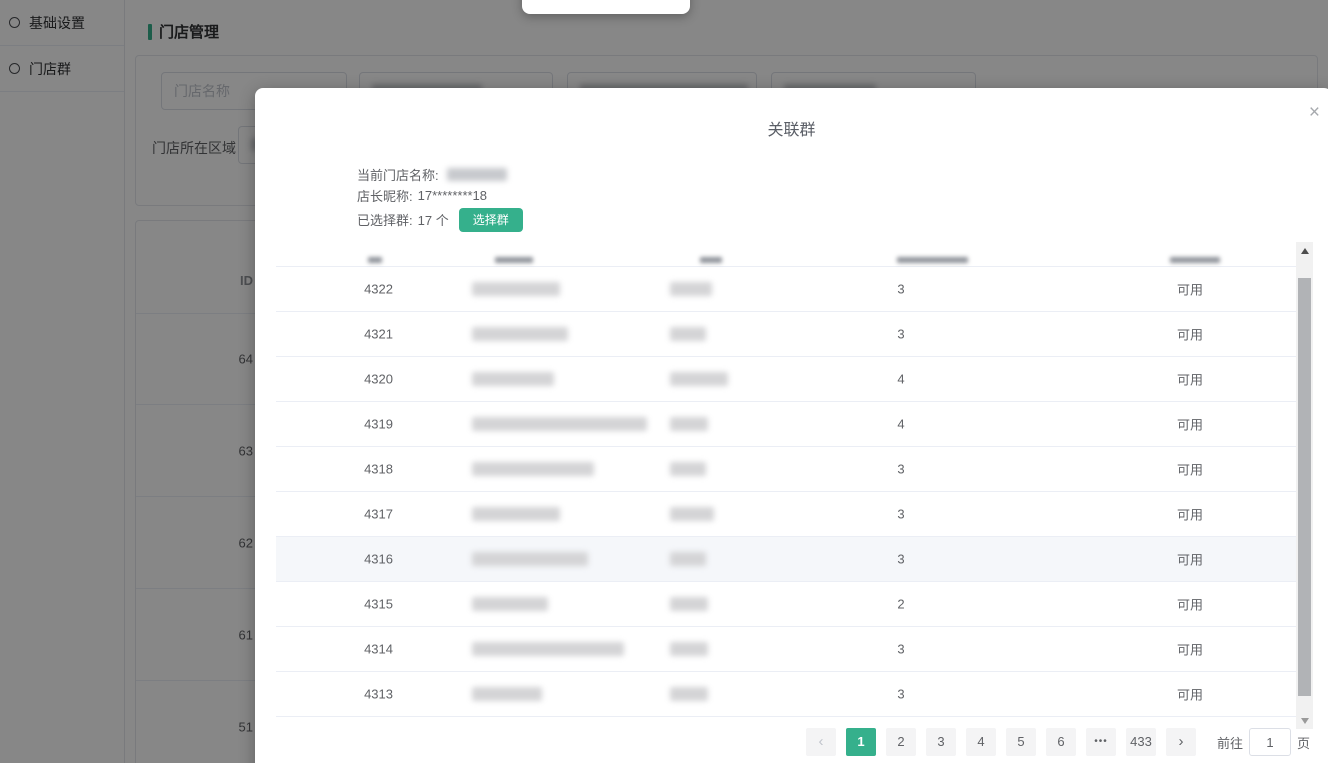  What do you see at coordinates (786, 379) in the screenshot?
I see `group-table-row: 4320 4 可用` at bounding box center [786, 379].